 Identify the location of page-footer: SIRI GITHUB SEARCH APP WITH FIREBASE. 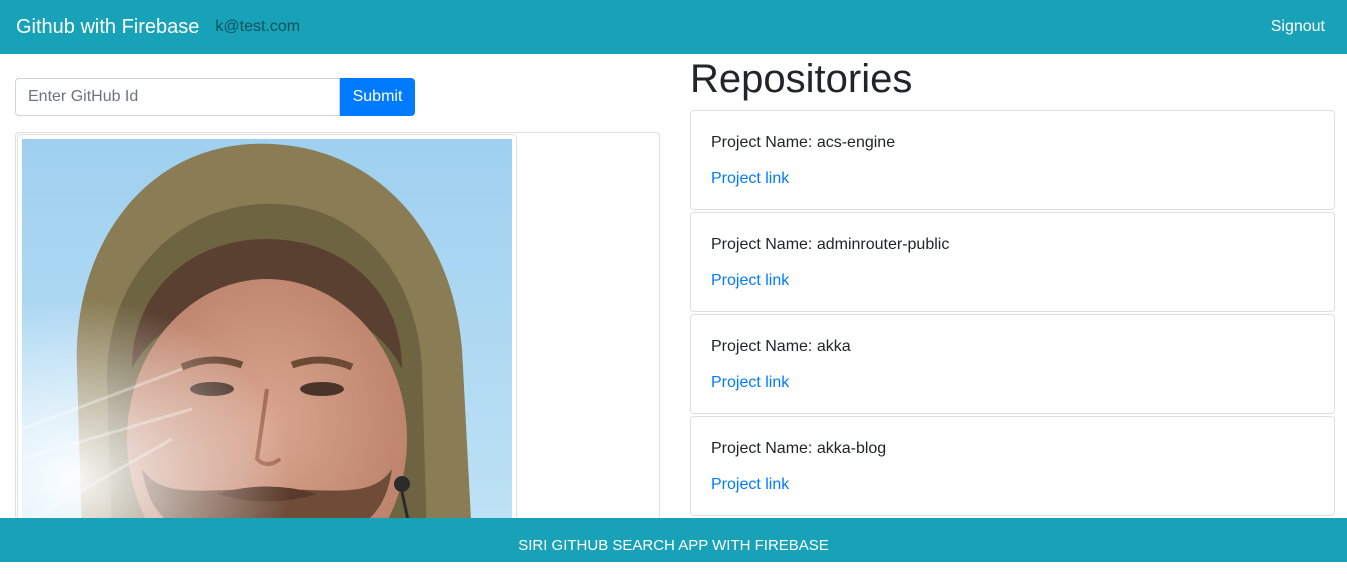
(673, 540).